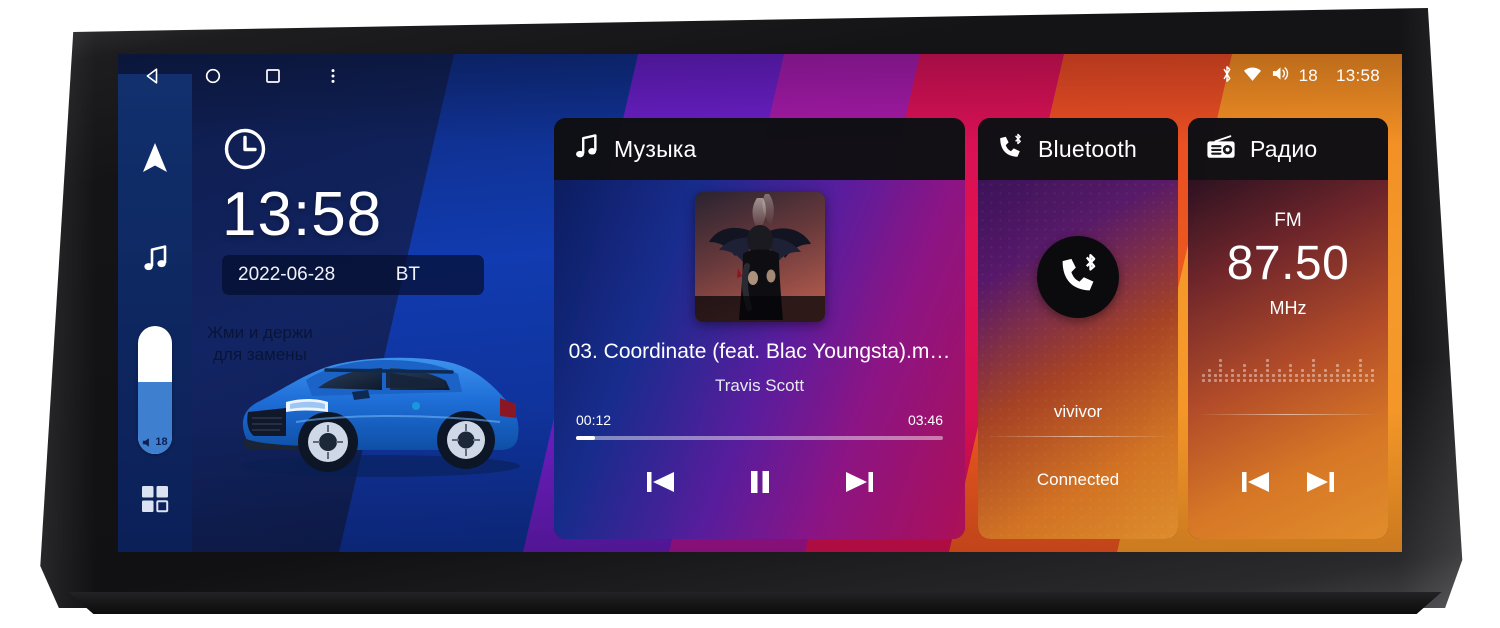  I want to click on clock-date: 2022-06-28, so click(287, 274).